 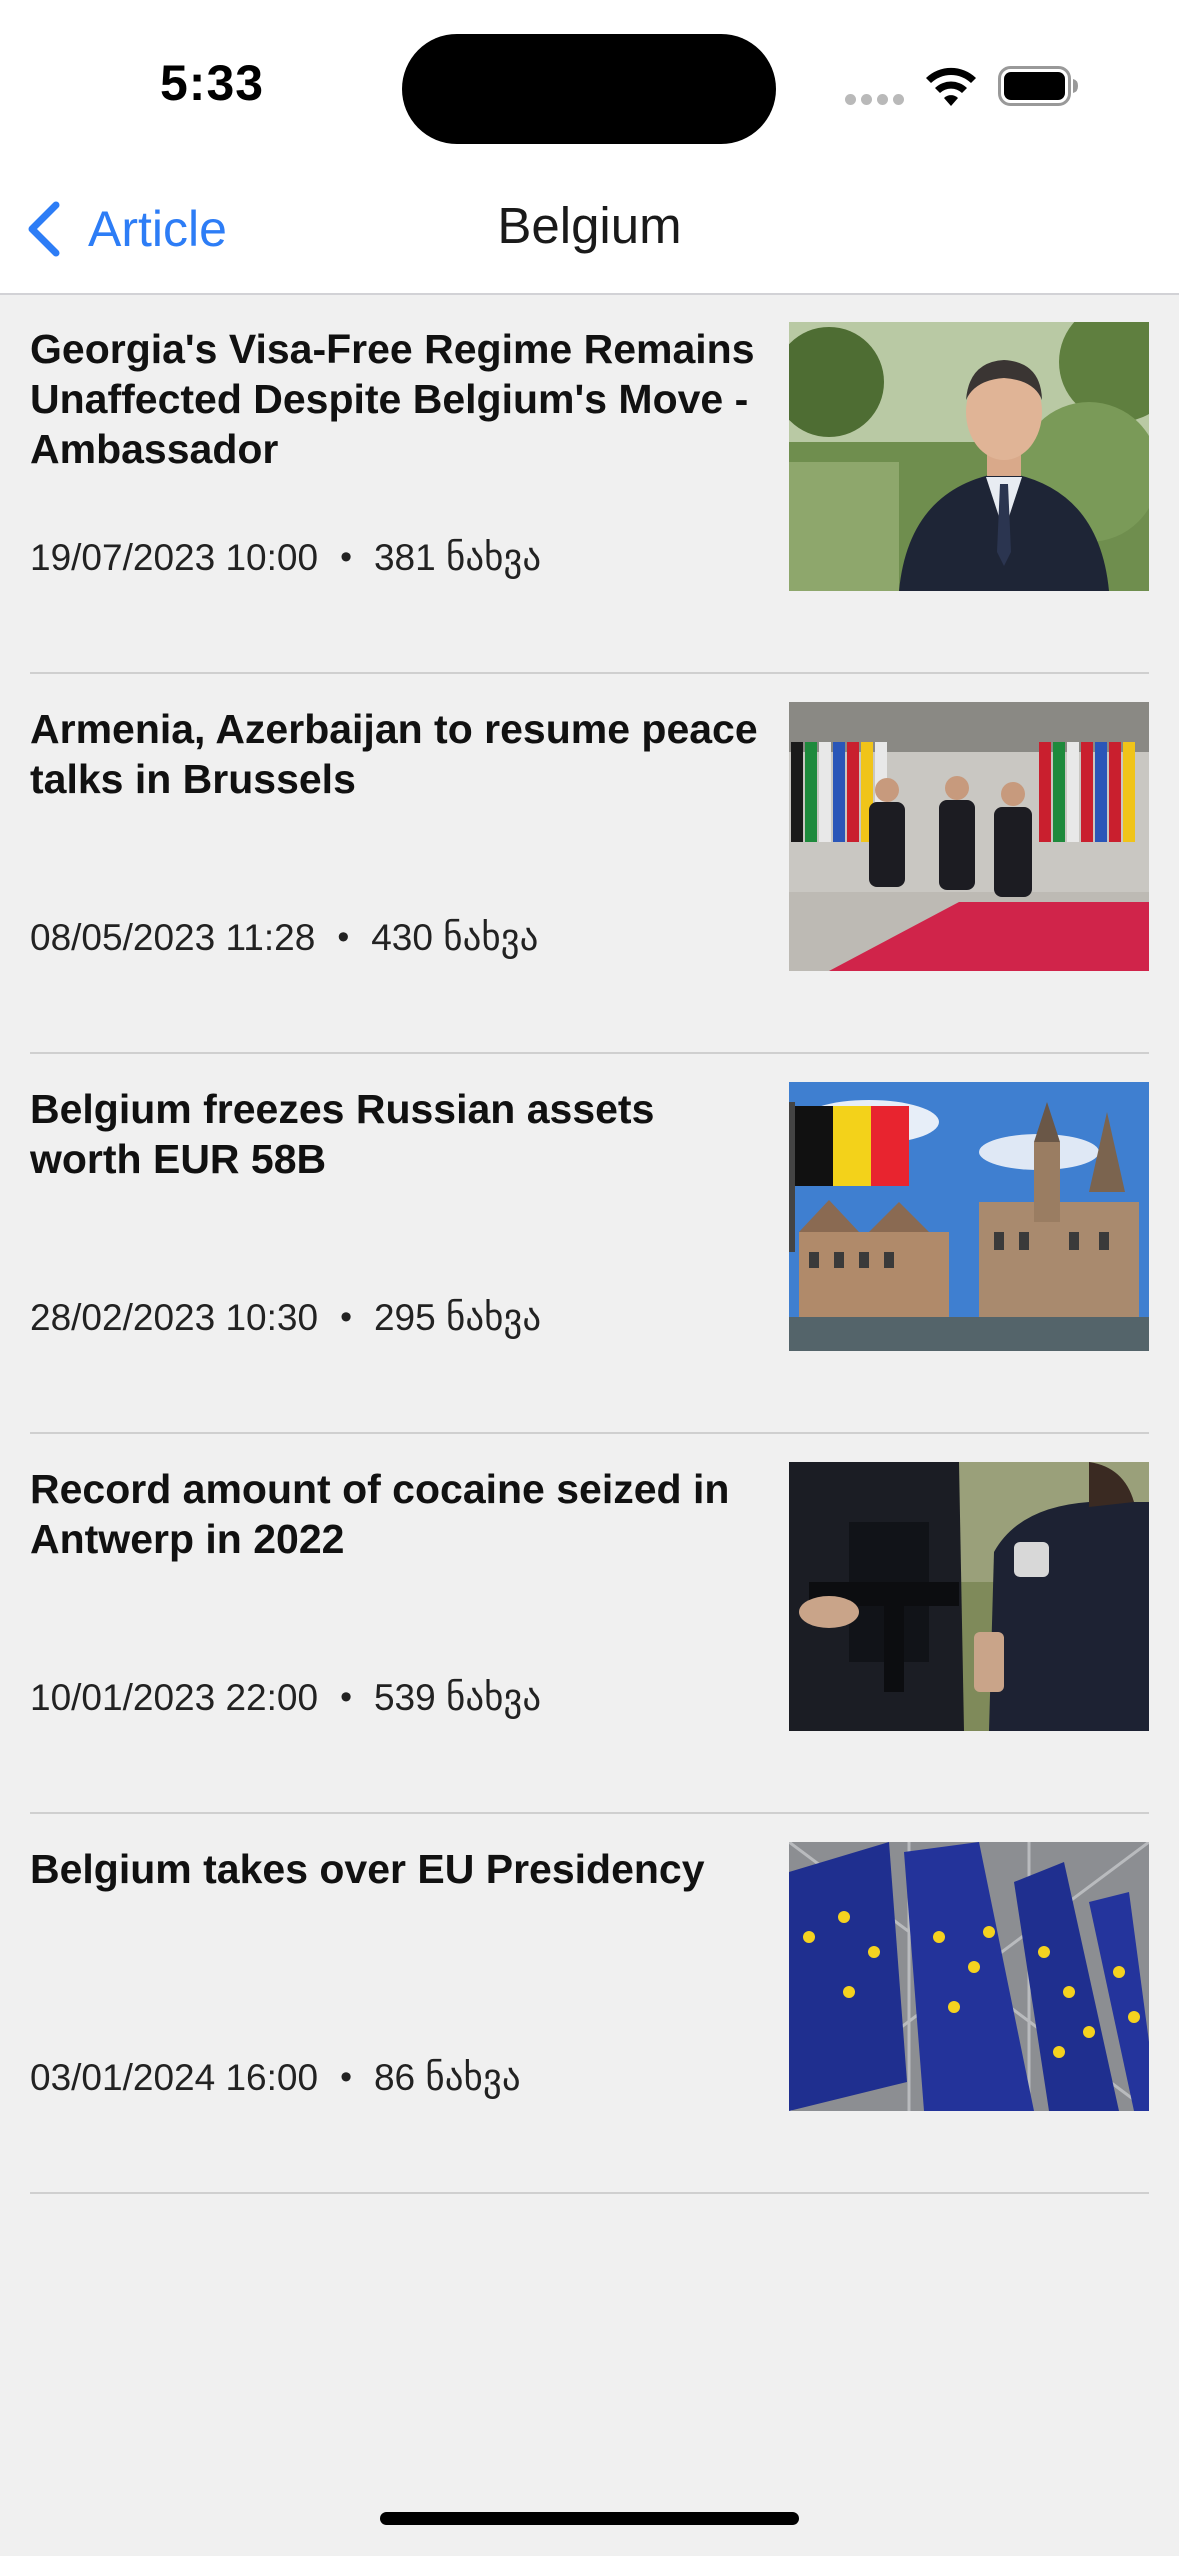 I want to click on article-views: 295 ნახვა, so click(x=457, y=1317).